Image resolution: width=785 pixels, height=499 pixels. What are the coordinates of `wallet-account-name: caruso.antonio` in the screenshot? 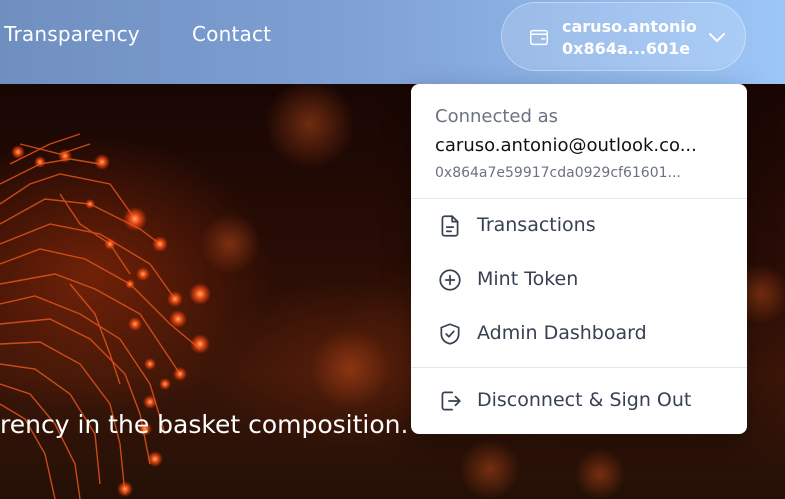 It's located at (629, 26).